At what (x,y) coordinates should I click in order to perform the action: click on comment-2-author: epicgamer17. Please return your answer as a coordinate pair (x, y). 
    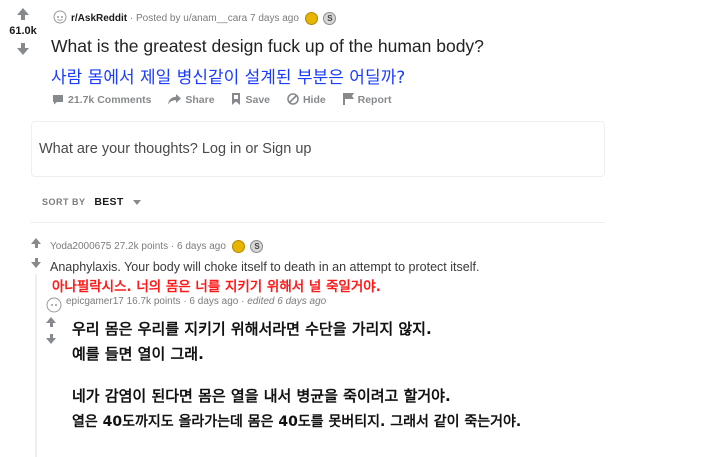
    Looking at the image, I should click on (95, 301).